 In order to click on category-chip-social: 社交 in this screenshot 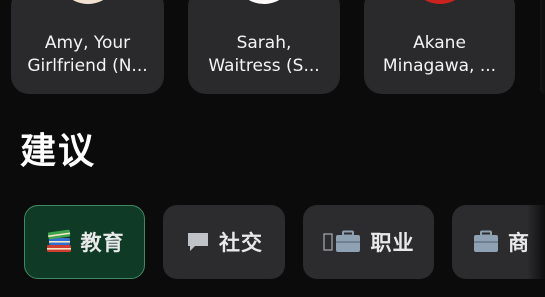, I will do `click(224, 242)`.